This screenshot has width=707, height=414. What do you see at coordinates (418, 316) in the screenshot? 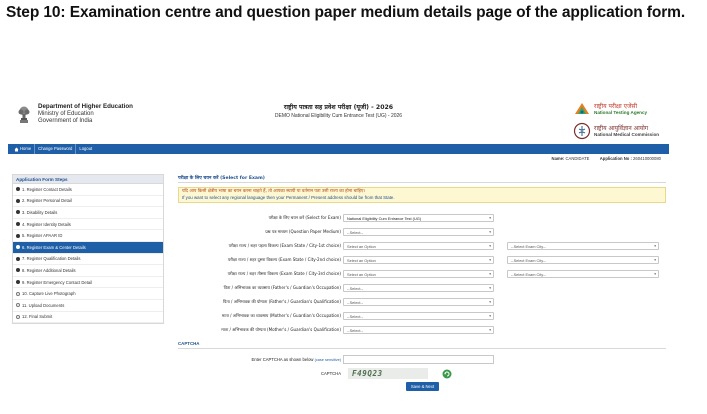
I see `mother-occupation-dropdown: --Select-- ▾` at bounding box center [418, 316].